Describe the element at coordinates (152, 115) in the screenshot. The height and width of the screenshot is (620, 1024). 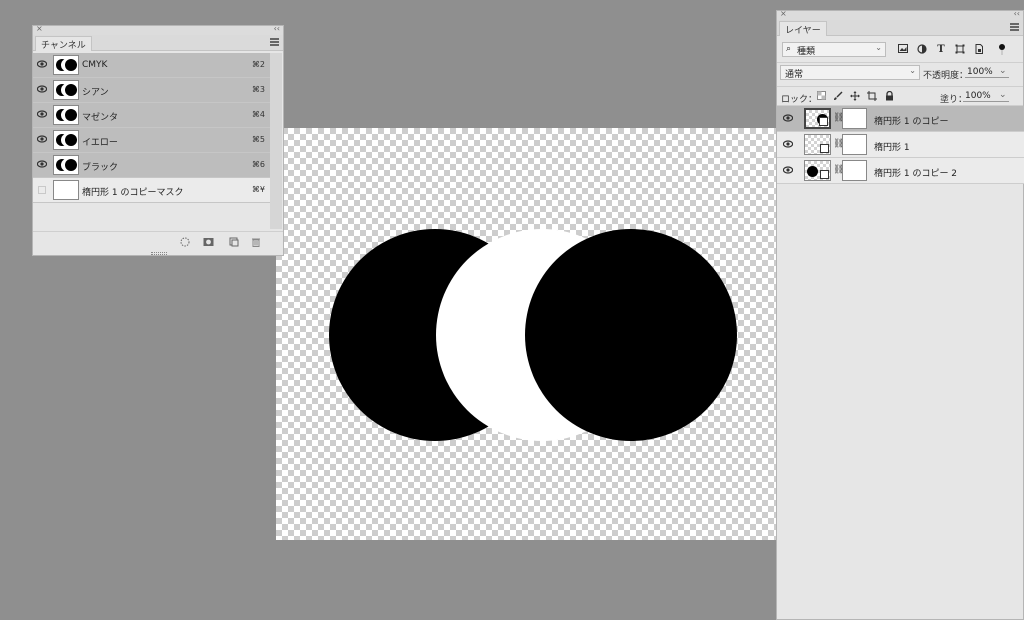
I see `channel-row-magenta: マゼンタ ⌘4` at that location.